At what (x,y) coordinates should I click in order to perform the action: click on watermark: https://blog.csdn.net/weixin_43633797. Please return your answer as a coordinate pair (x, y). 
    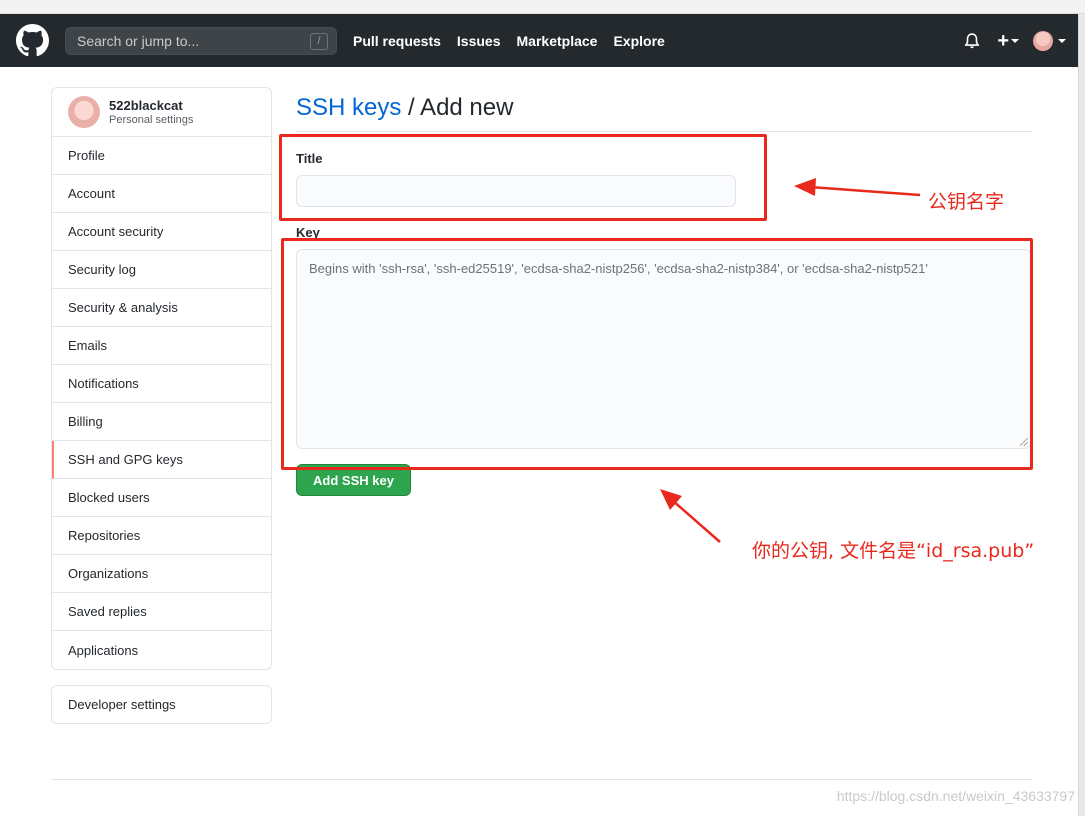
    Looking at the image, I should click on (955, 796).